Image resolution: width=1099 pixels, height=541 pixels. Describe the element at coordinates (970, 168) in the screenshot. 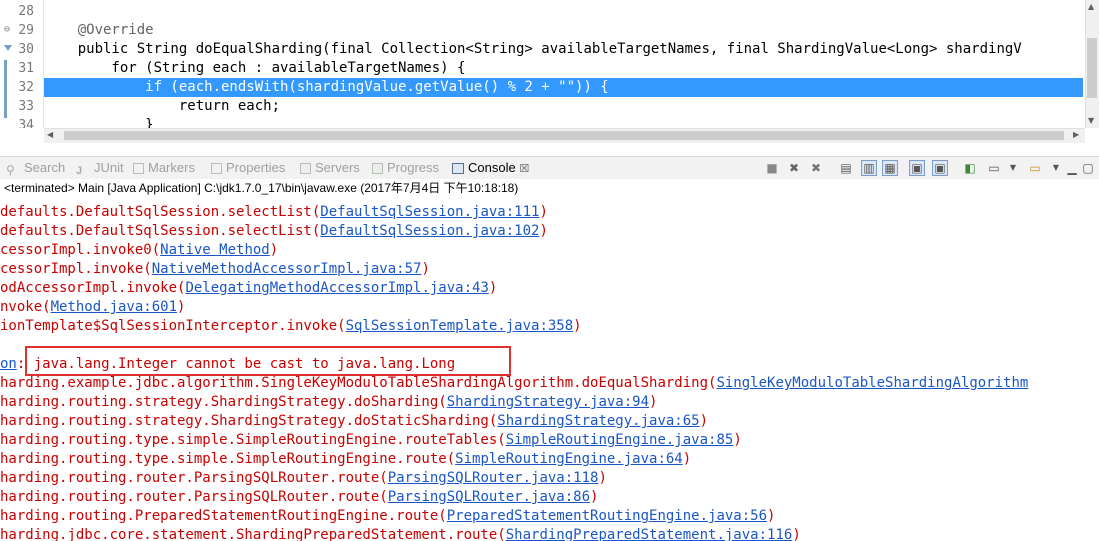

I see `pin-console-icon: ◧` at that location.